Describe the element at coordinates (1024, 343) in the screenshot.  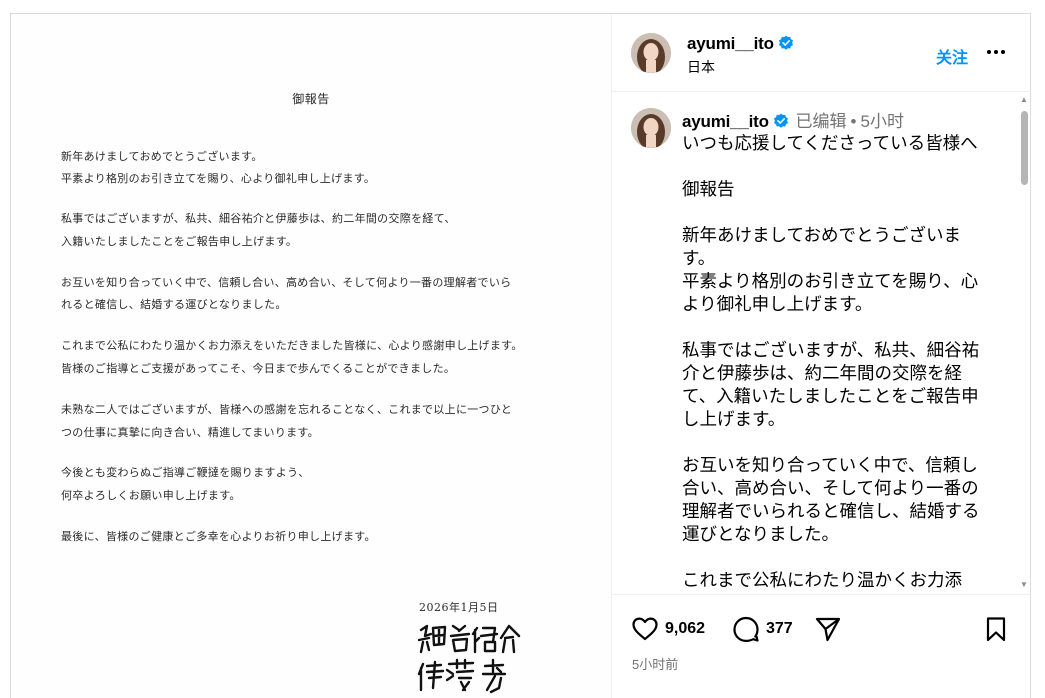
I see `caption-scrollbar: ▲ ▼` at that location.